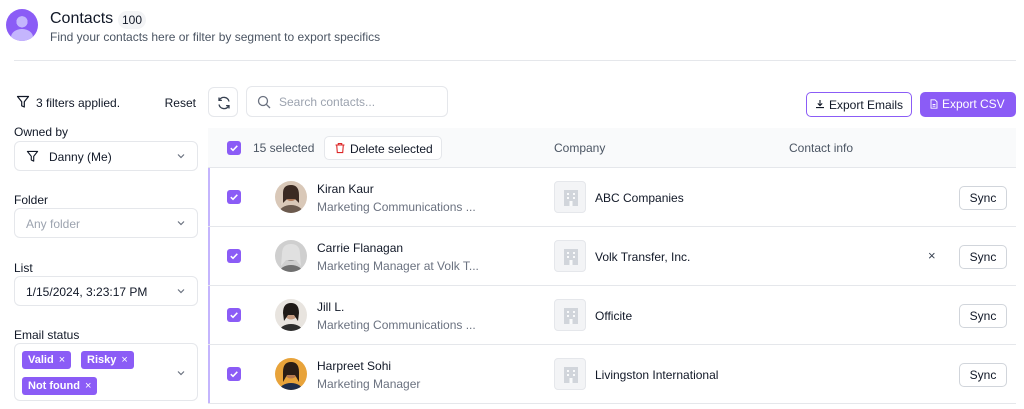  What do you see at coordinates (330, 307) in the screenshot?
I see `contact-name: Jill L.` at bounding box center [330, 307].